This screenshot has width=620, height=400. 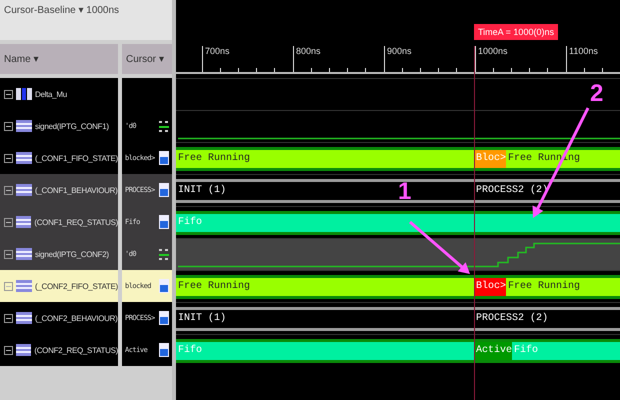 What do you see at coordinates (308, 51) in the screenshot?
I see `time-tick-label: 800ns` at bounding box center [308, 51].